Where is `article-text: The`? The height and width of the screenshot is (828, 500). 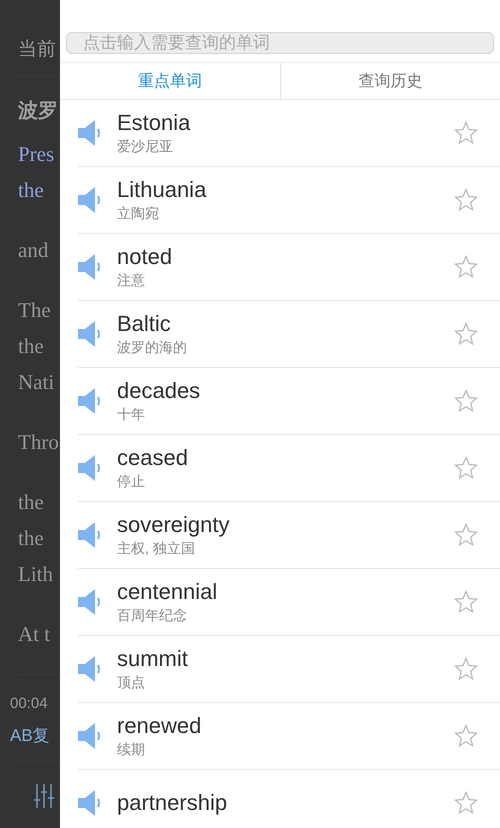
article-text: The is located at coordinates (34, 310).